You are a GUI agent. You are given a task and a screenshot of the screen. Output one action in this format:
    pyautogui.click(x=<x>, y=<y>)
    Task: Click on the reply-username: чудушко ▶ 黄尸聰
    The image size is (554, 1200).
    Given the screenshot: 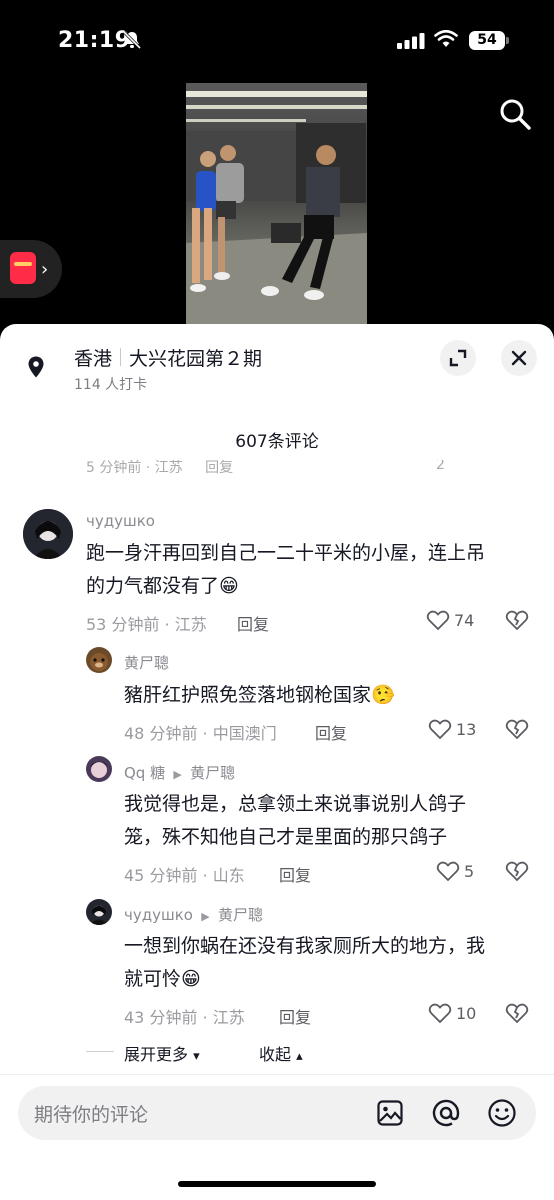 What is the action you would take?
    pyautogui.click(x=193, y=914)
    